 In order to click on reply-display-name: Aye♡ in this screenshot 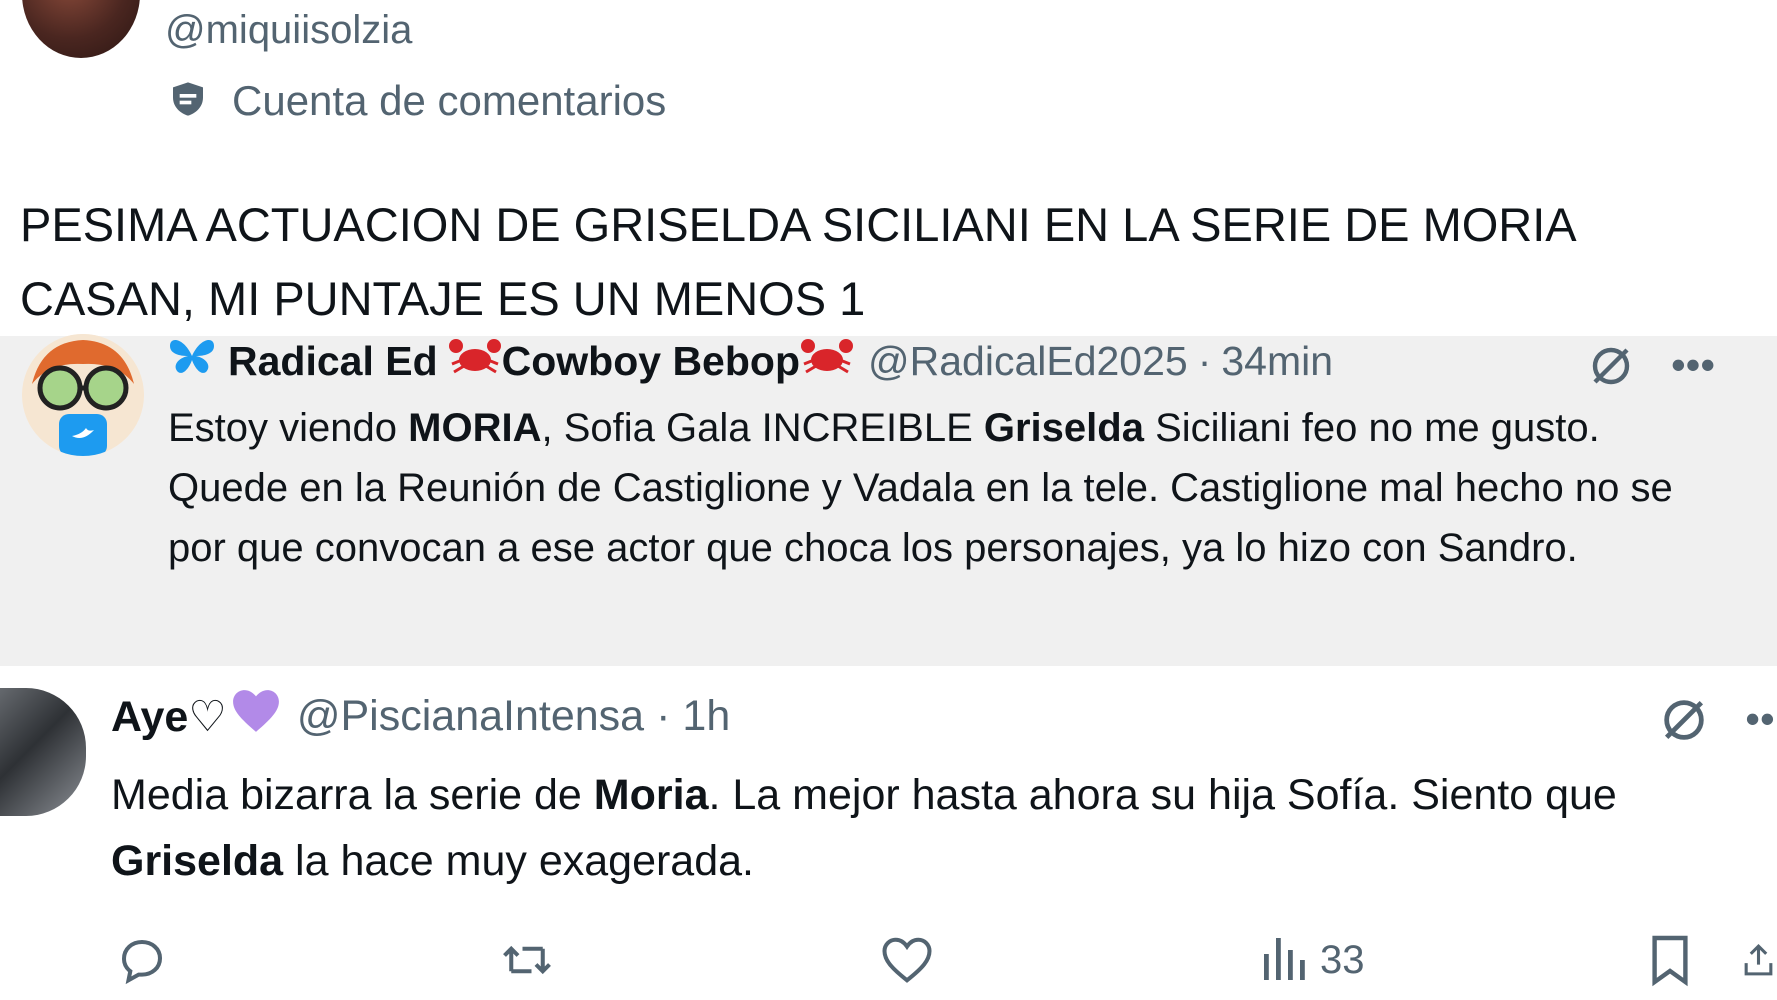, I will do `click(169, 717)`.